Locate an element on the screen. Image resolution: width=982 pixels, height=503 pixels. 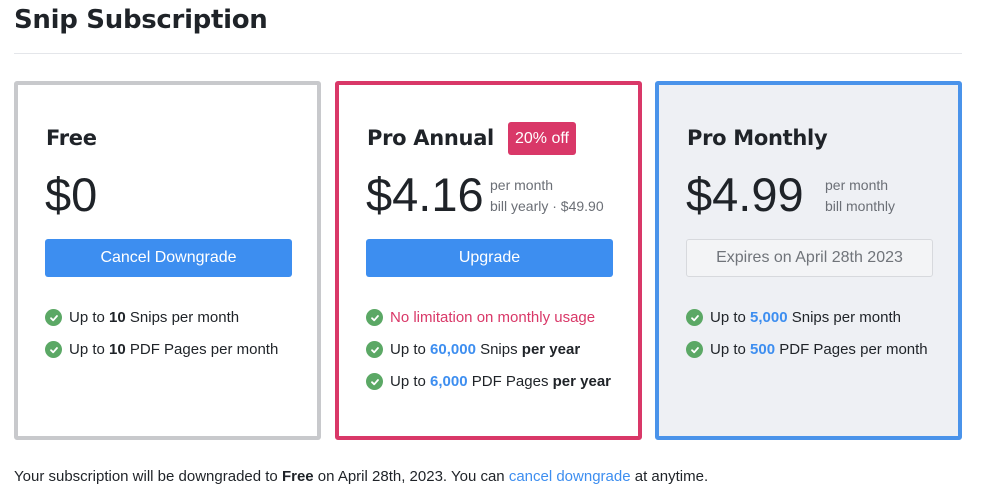
billing-info: bill monthly is located at coordinates (860, 206).